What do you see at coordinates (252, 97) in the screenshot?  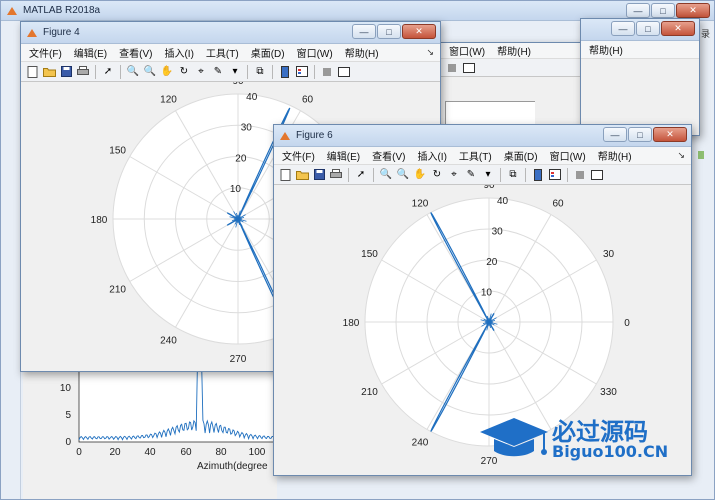 I see `radial-tick-label: 40` at bounding box center [252, 97].